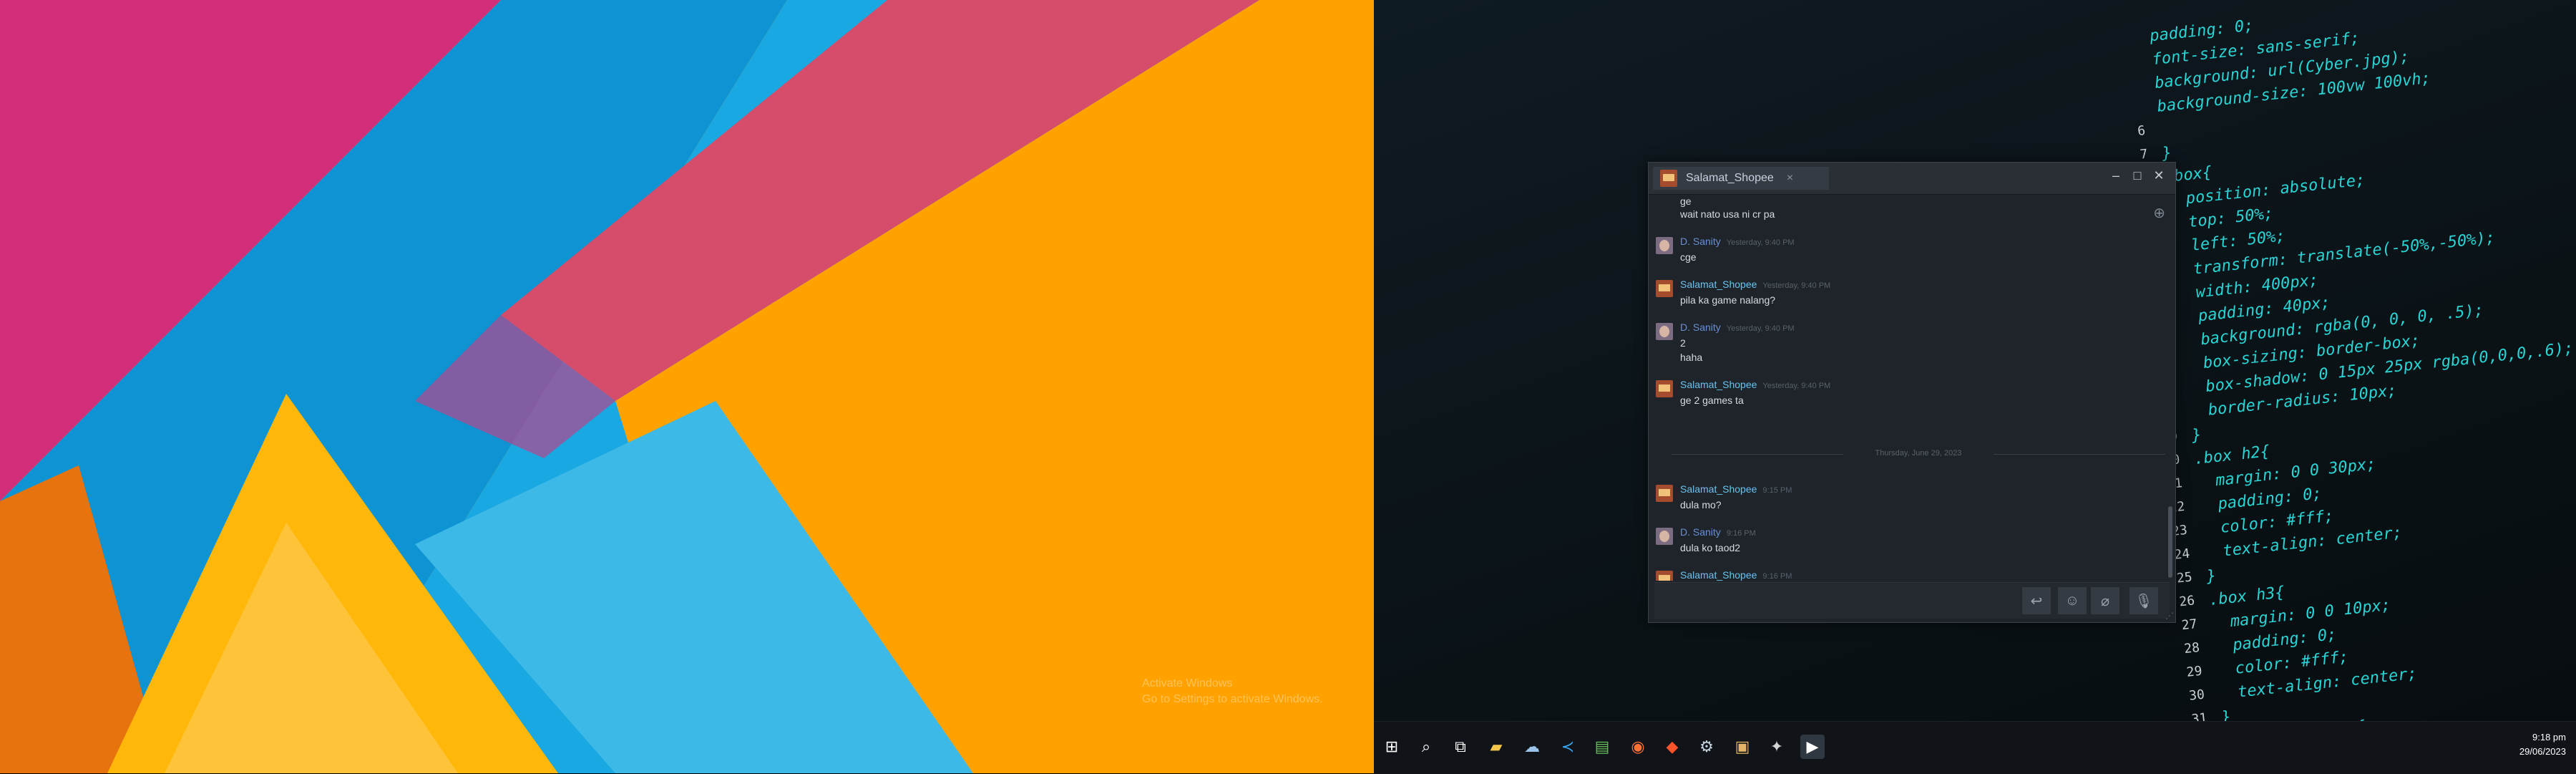 The image size is (2576, 774). I want to click on attach-button: ⌀, so click(2105, 600).